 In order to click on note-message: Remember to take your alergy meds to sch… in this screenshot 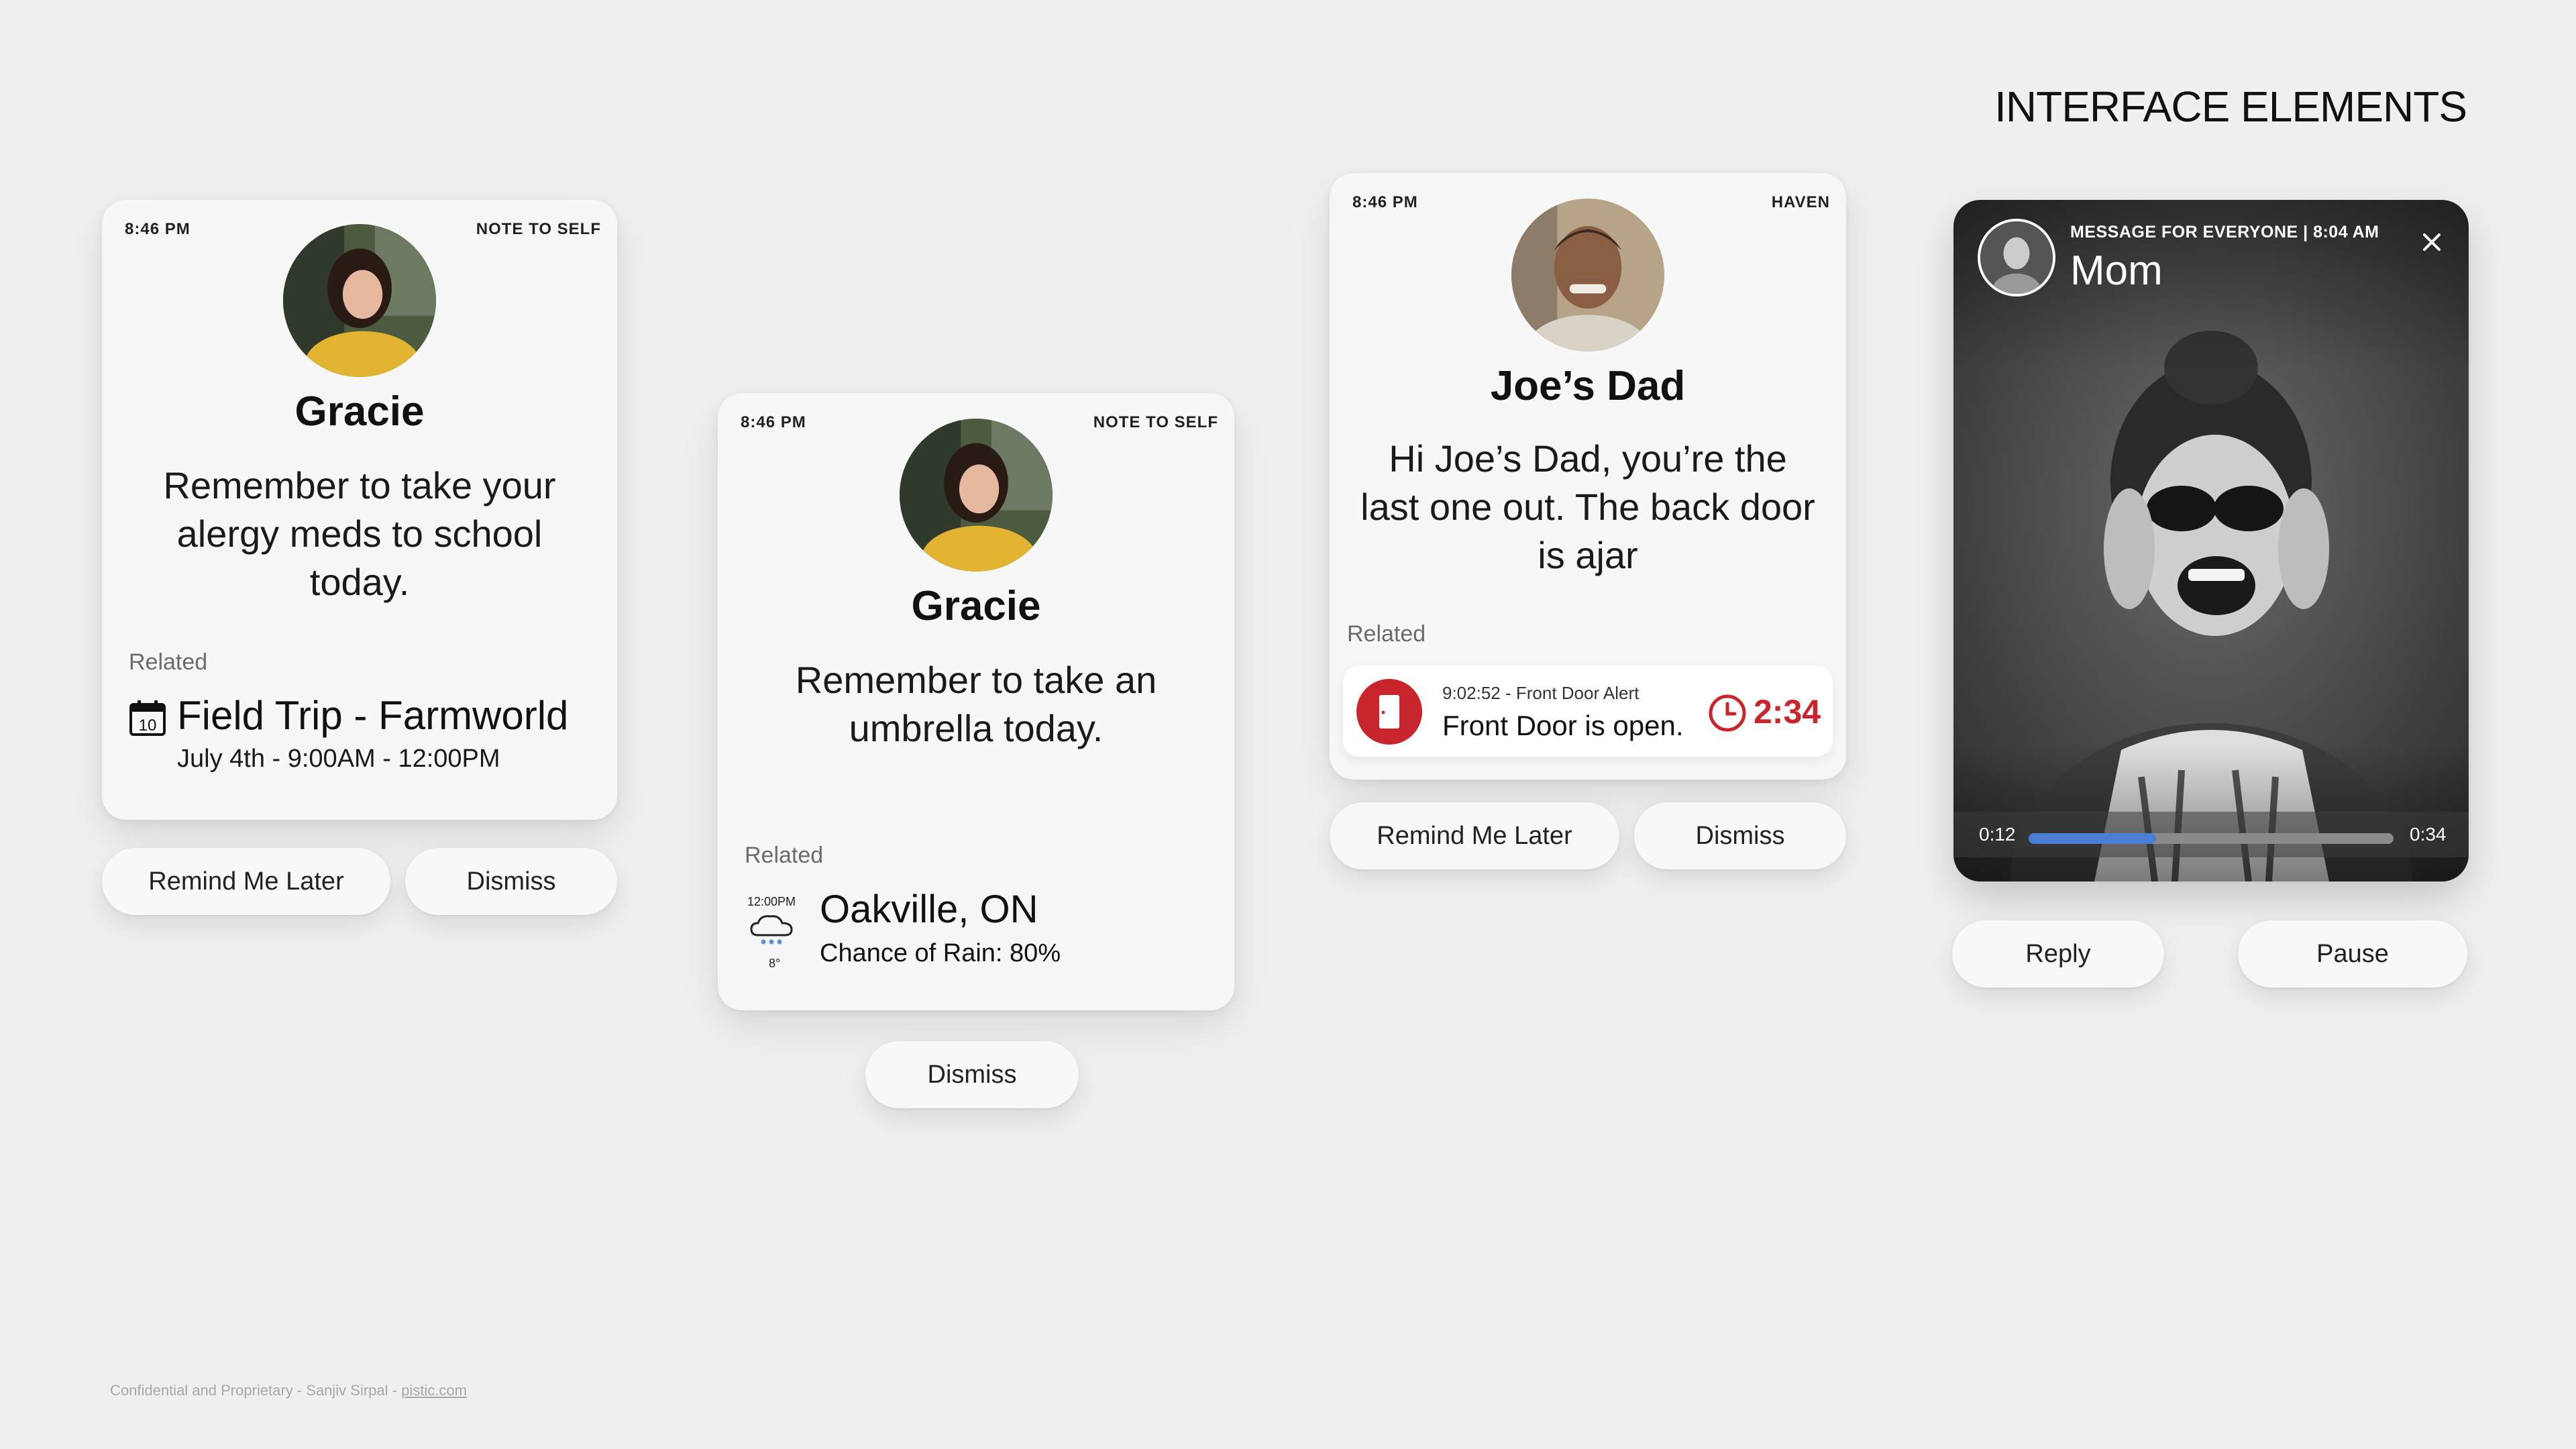, I will do `click(359, 534)`.